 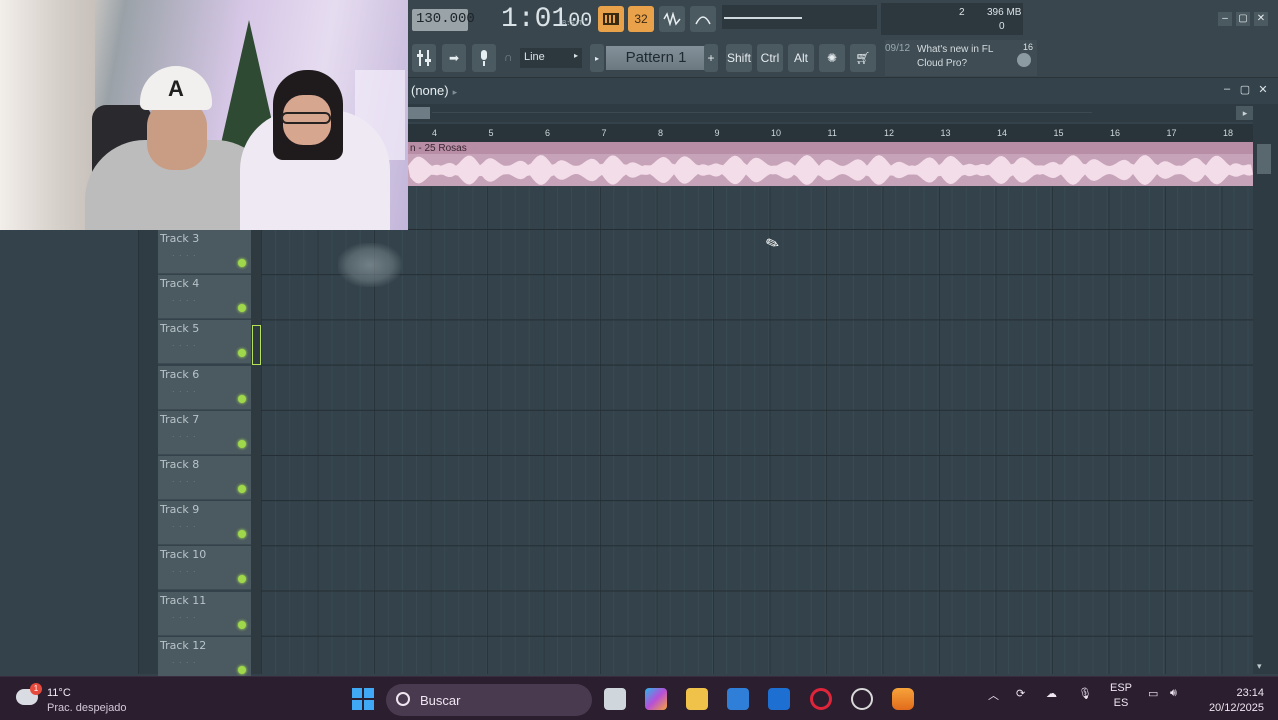 I want to click on file-explorer-icon, so click(x=697, y=699).